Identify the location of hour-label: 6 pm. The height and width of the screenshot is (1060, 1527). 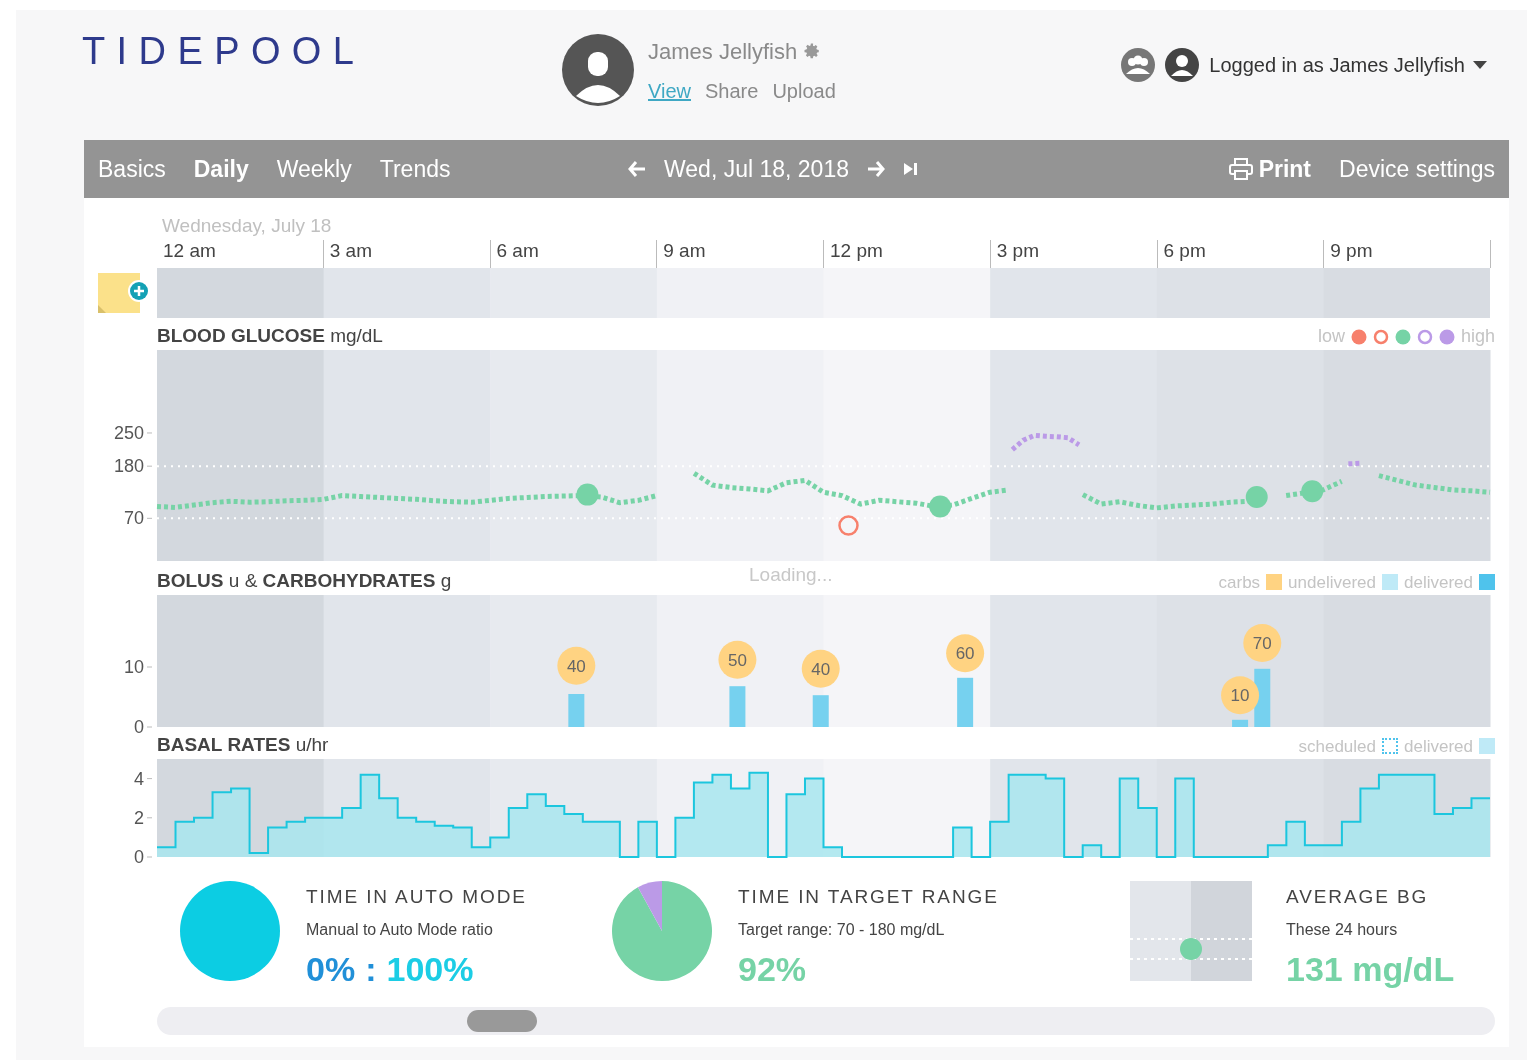
(1184, 250).